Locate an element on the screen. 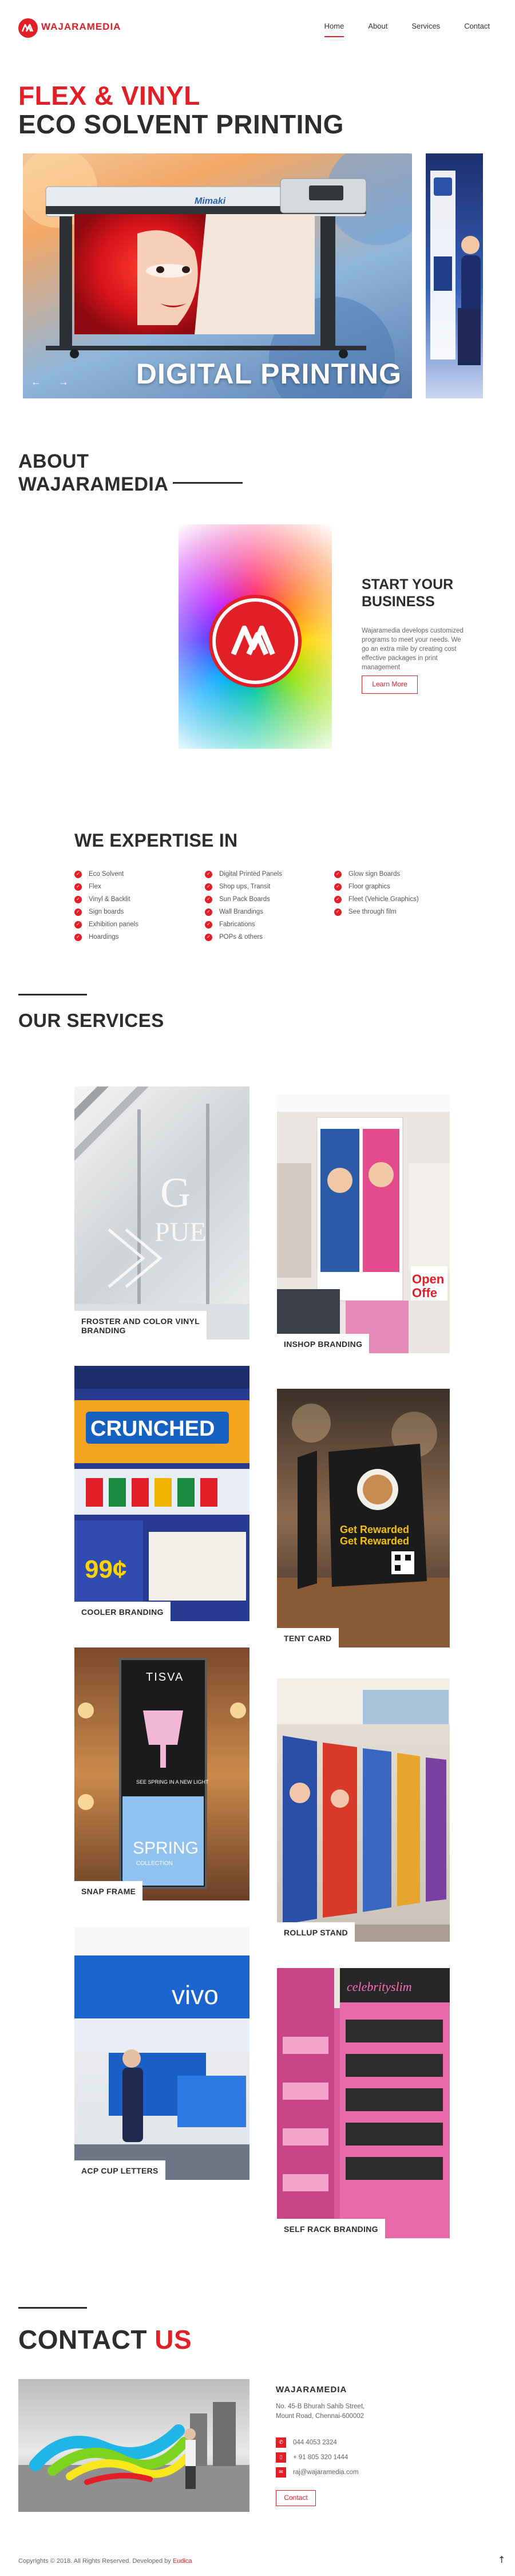 The height and width of the screenshot is (2576, 515). acp-brand-text: vivo is located at coordinates (195, 1995).